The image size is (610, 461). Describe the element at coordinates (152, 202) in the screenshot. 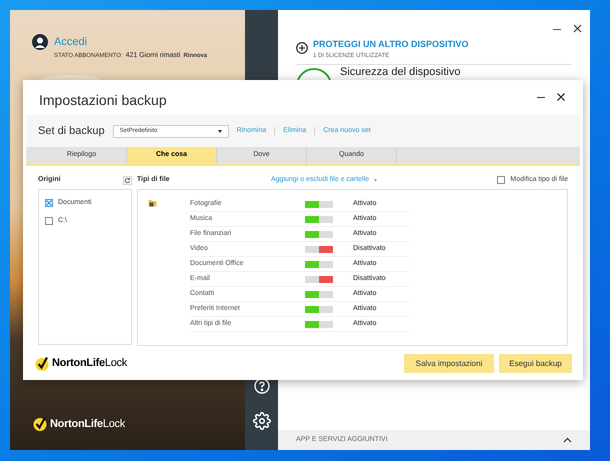

I see `folder-icon` at that location.